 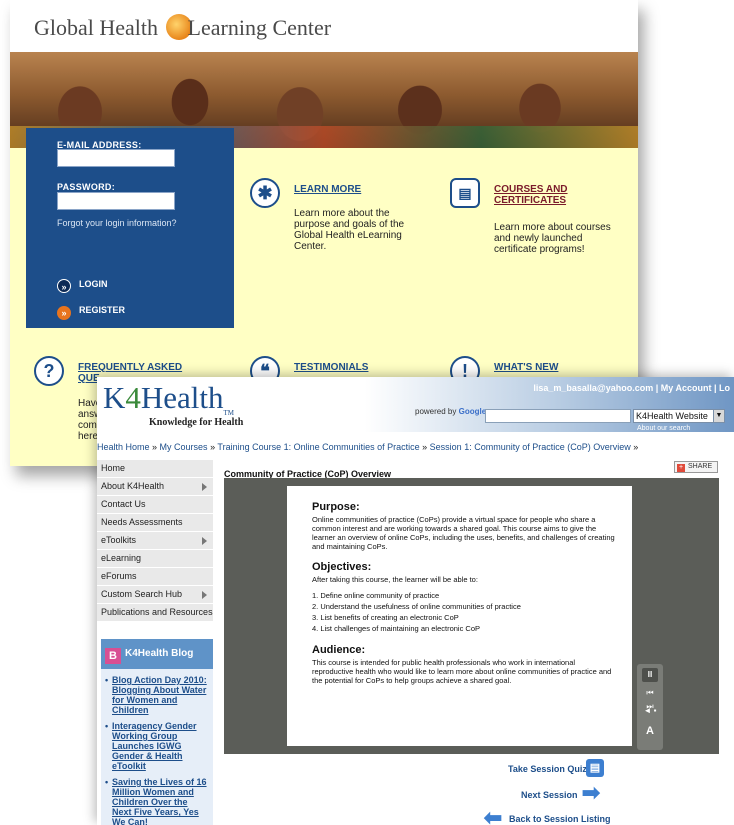 I want to click on nav-item-label: Publications and Resources, so click(x=157, y=612).